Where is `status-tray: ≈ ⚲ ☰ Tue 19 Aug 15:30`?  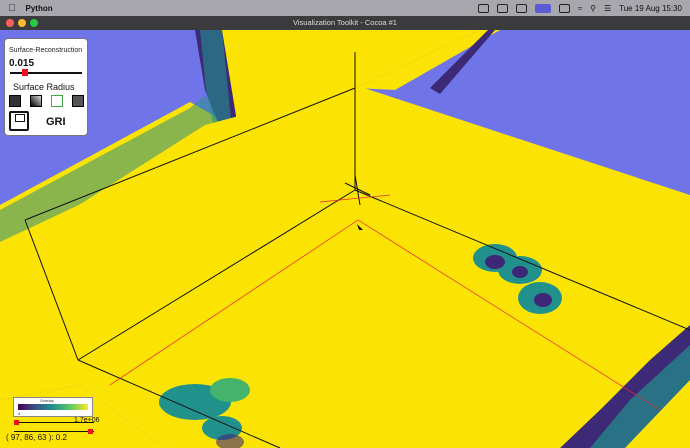
status-tray: ≈ ⚲ ☰ Tue 19 Aug 15:30 is located at coordinates (579, 8).